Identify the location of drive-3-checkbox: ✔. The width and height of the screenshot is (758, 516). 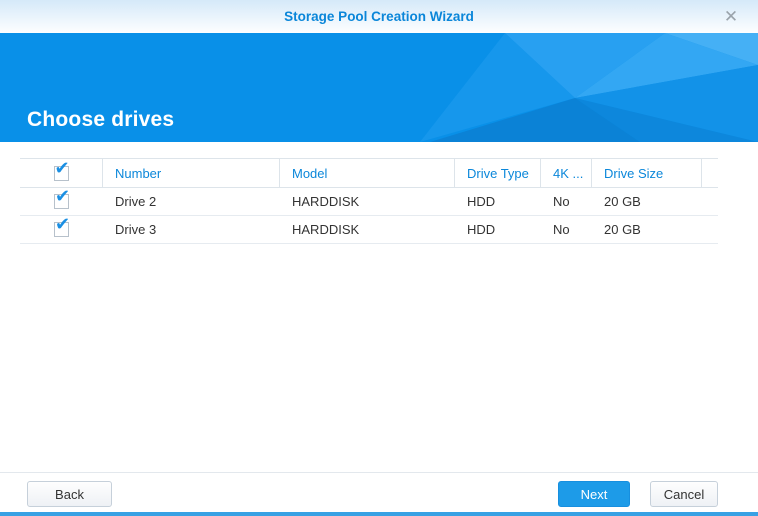
(62, 226).